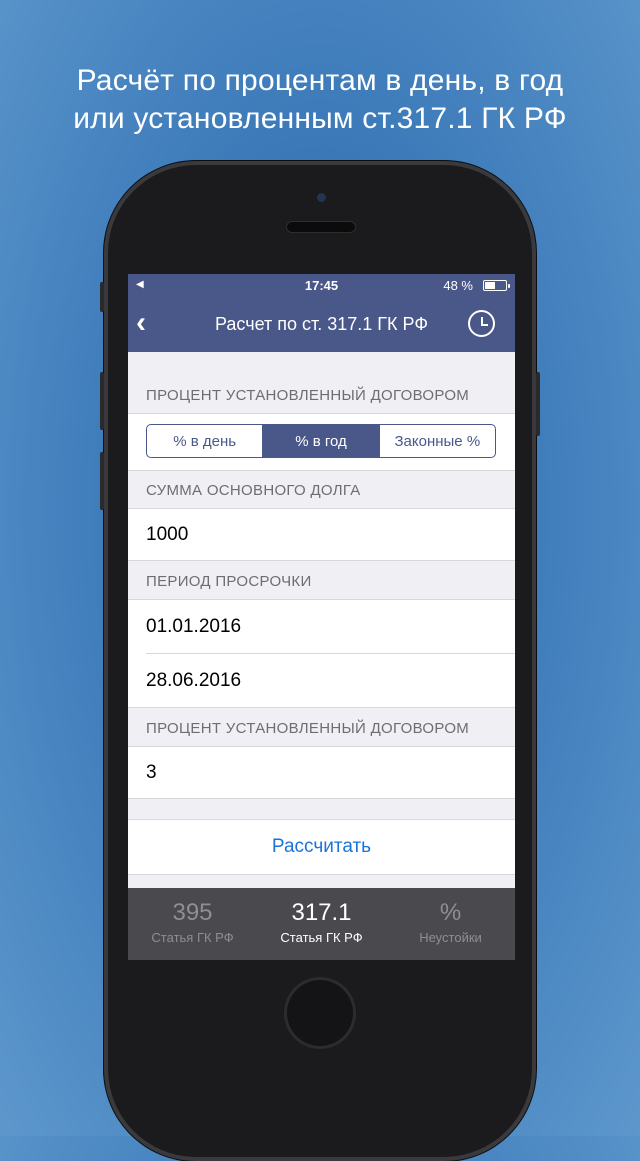 The image size is (640, 1161). What do you see at coordinates (450, 937) in the screenshot?
I see `tab-label-caption: Неустойки` at bounding box center [450, 937].